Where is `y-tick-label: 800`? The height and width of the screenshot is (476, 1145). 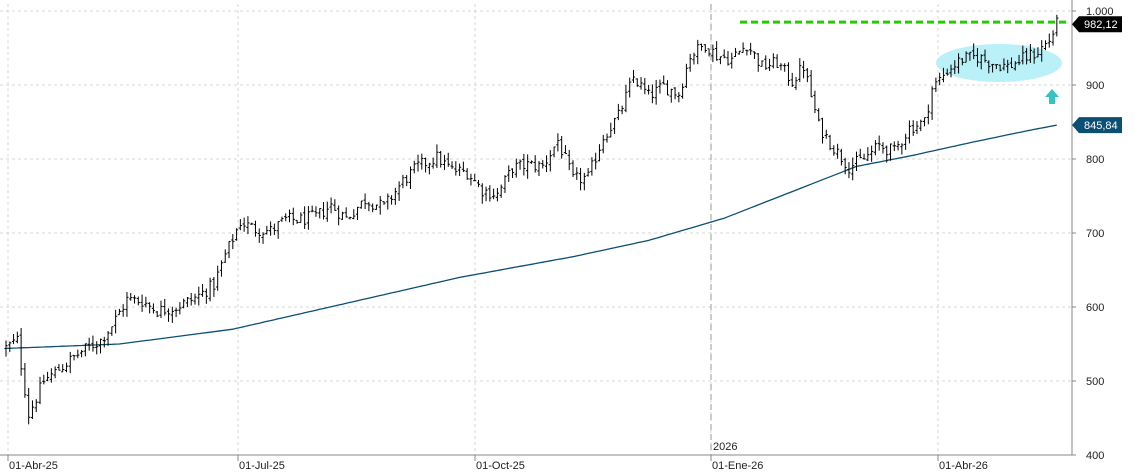 y-tick-label: 800 is located at coordinates (1095, 160).